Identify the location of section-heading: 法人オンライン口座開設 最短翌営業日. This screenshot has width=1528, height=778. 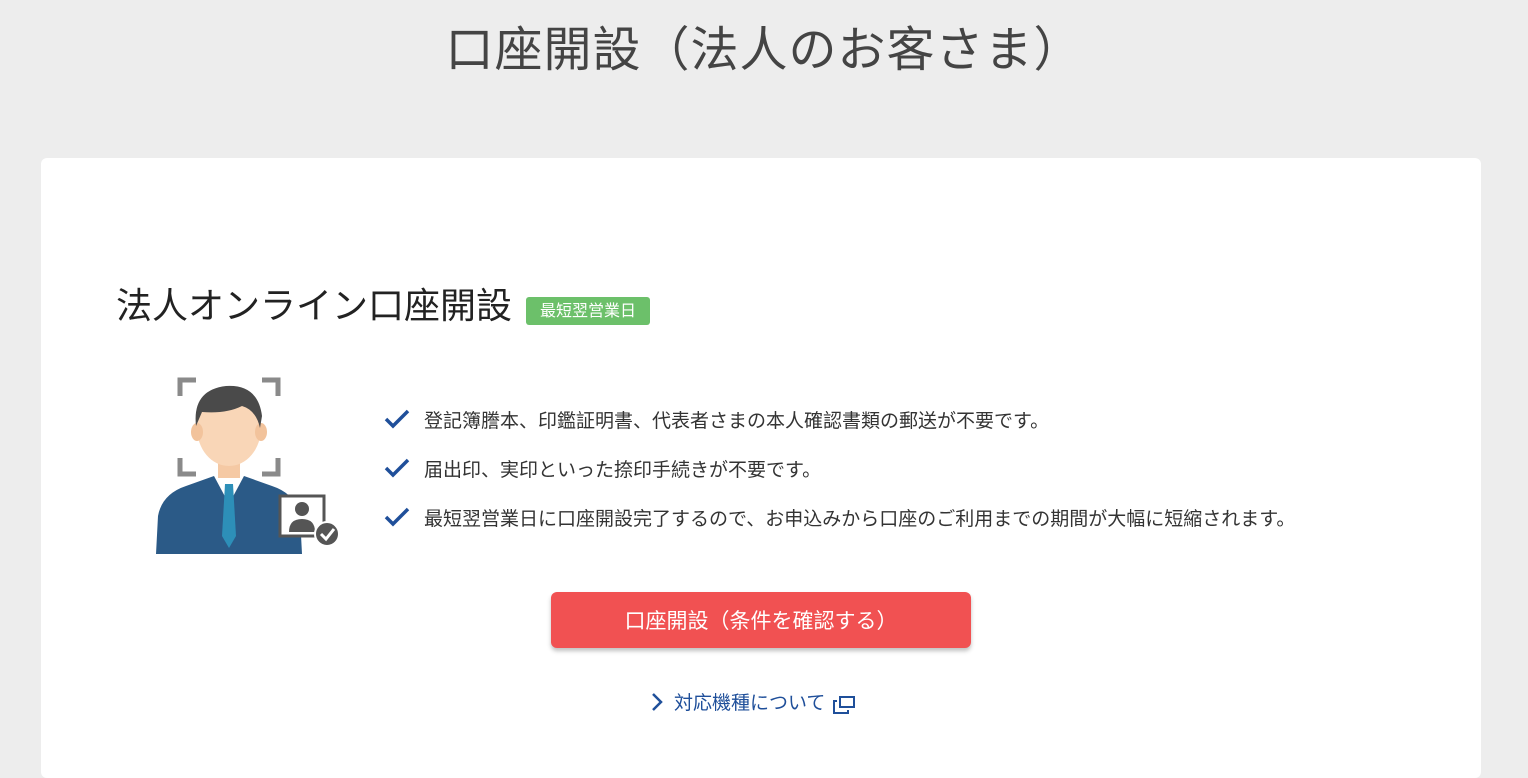
(383, 307).